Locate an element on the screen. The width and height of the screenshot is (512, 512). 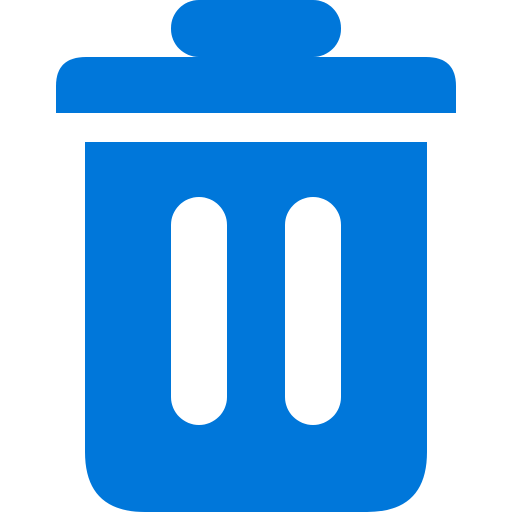
trash-lid-handle is located at coordinates (256, 28).